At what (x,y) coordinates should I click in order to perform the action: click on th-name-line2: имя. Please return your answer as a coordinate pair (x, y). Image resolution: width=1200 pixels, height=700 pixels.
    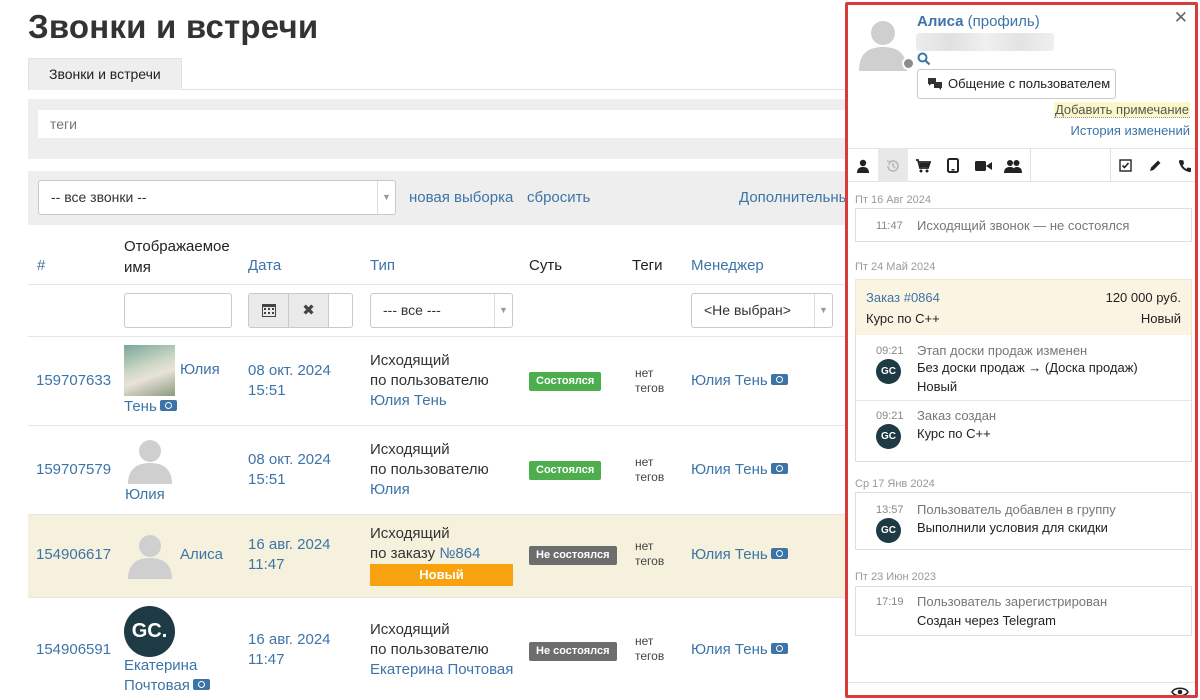
    Looking at the image, I should click on (137, 267).